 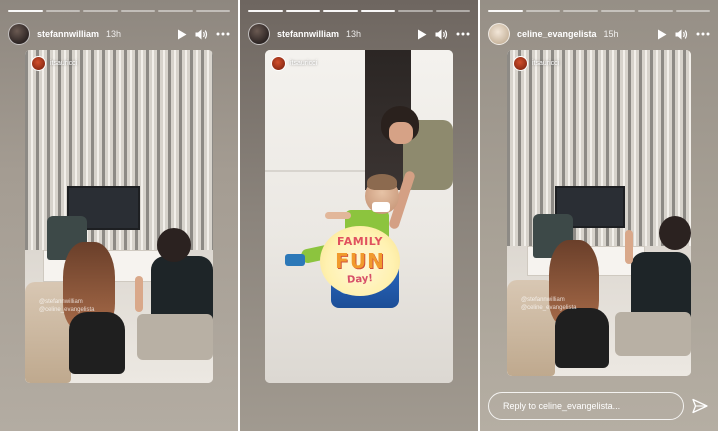 What do you see at coordinates (700, 406) in the screenshot?
I see `send-icon` at bounding box center [700, 406].